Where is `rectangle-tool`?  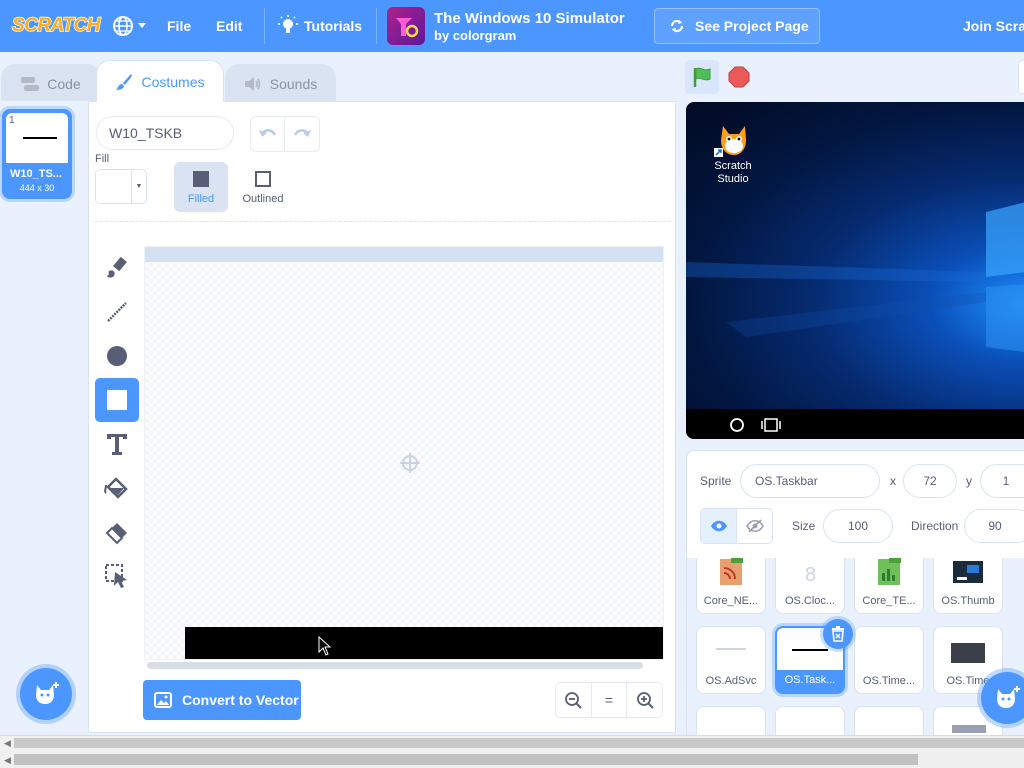
rectangle-tool is located at coordinates (117, 400).